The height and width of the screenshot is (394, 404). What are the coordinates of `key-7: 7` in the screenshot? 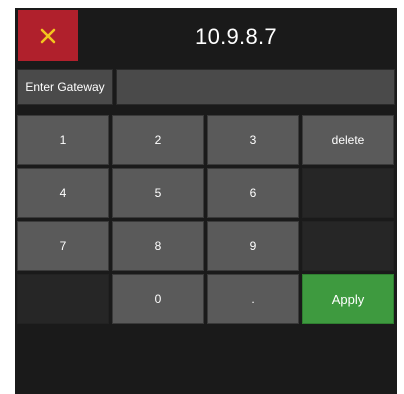 It's located at (63, 246).